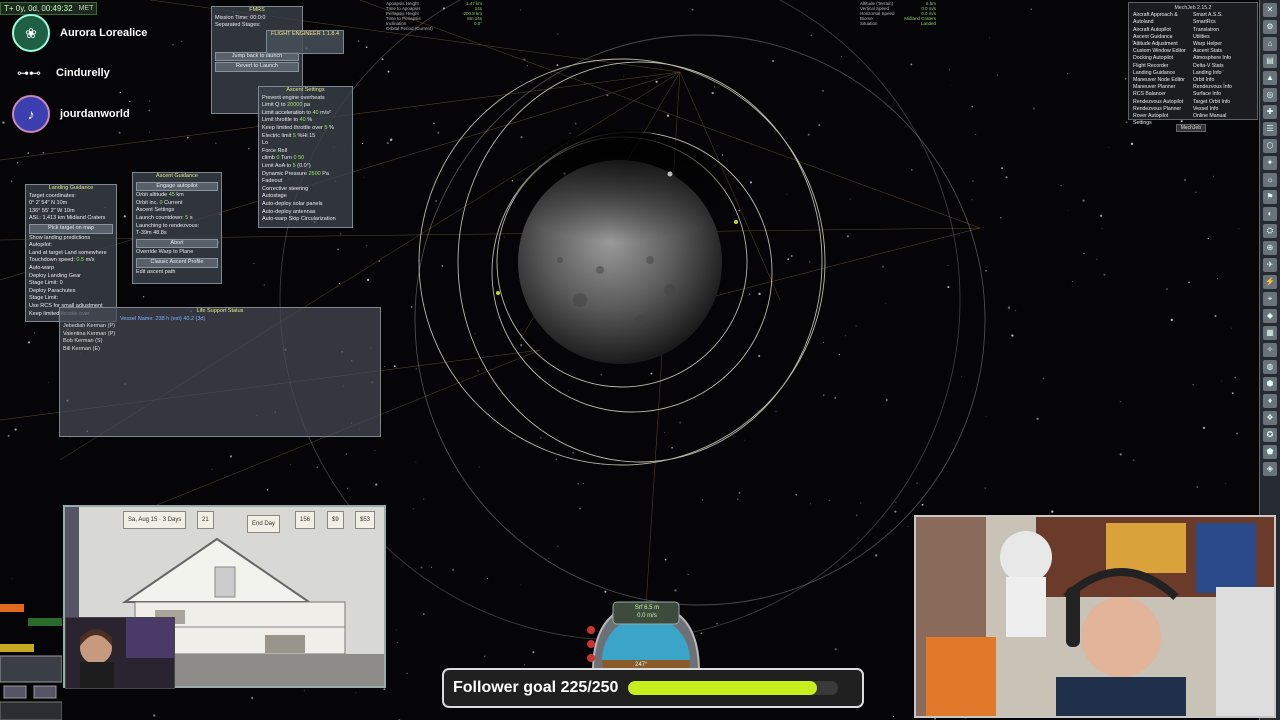 The image size is (1280, 720). Describe the element at coordinates (1270, 61) in the screenshot. I see `toolbar-app-icon: ▤` at that location.